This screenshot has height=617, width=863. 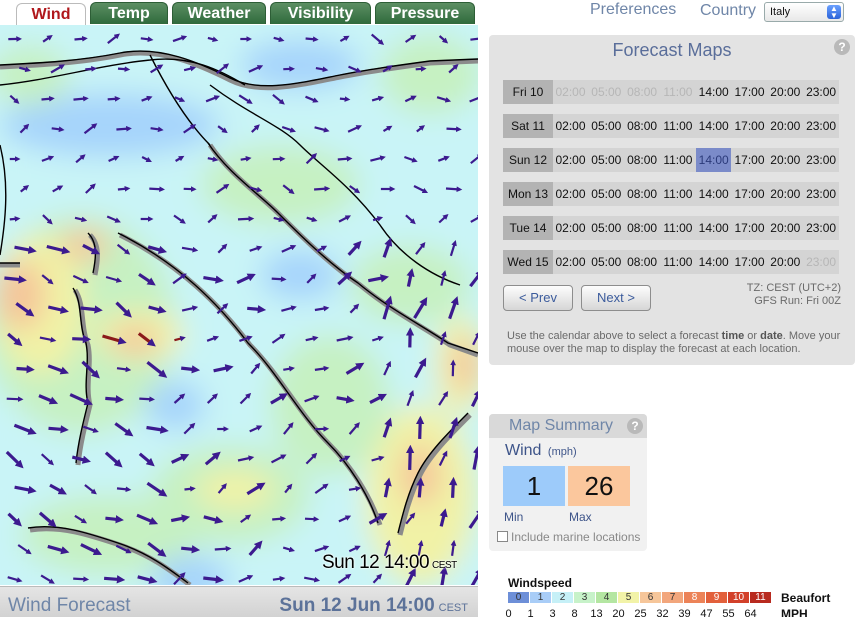 What do you see at coordinates (538, 298) in the screenshot?
I see `prev-button: < Prev` at bounding box center [538, 298].